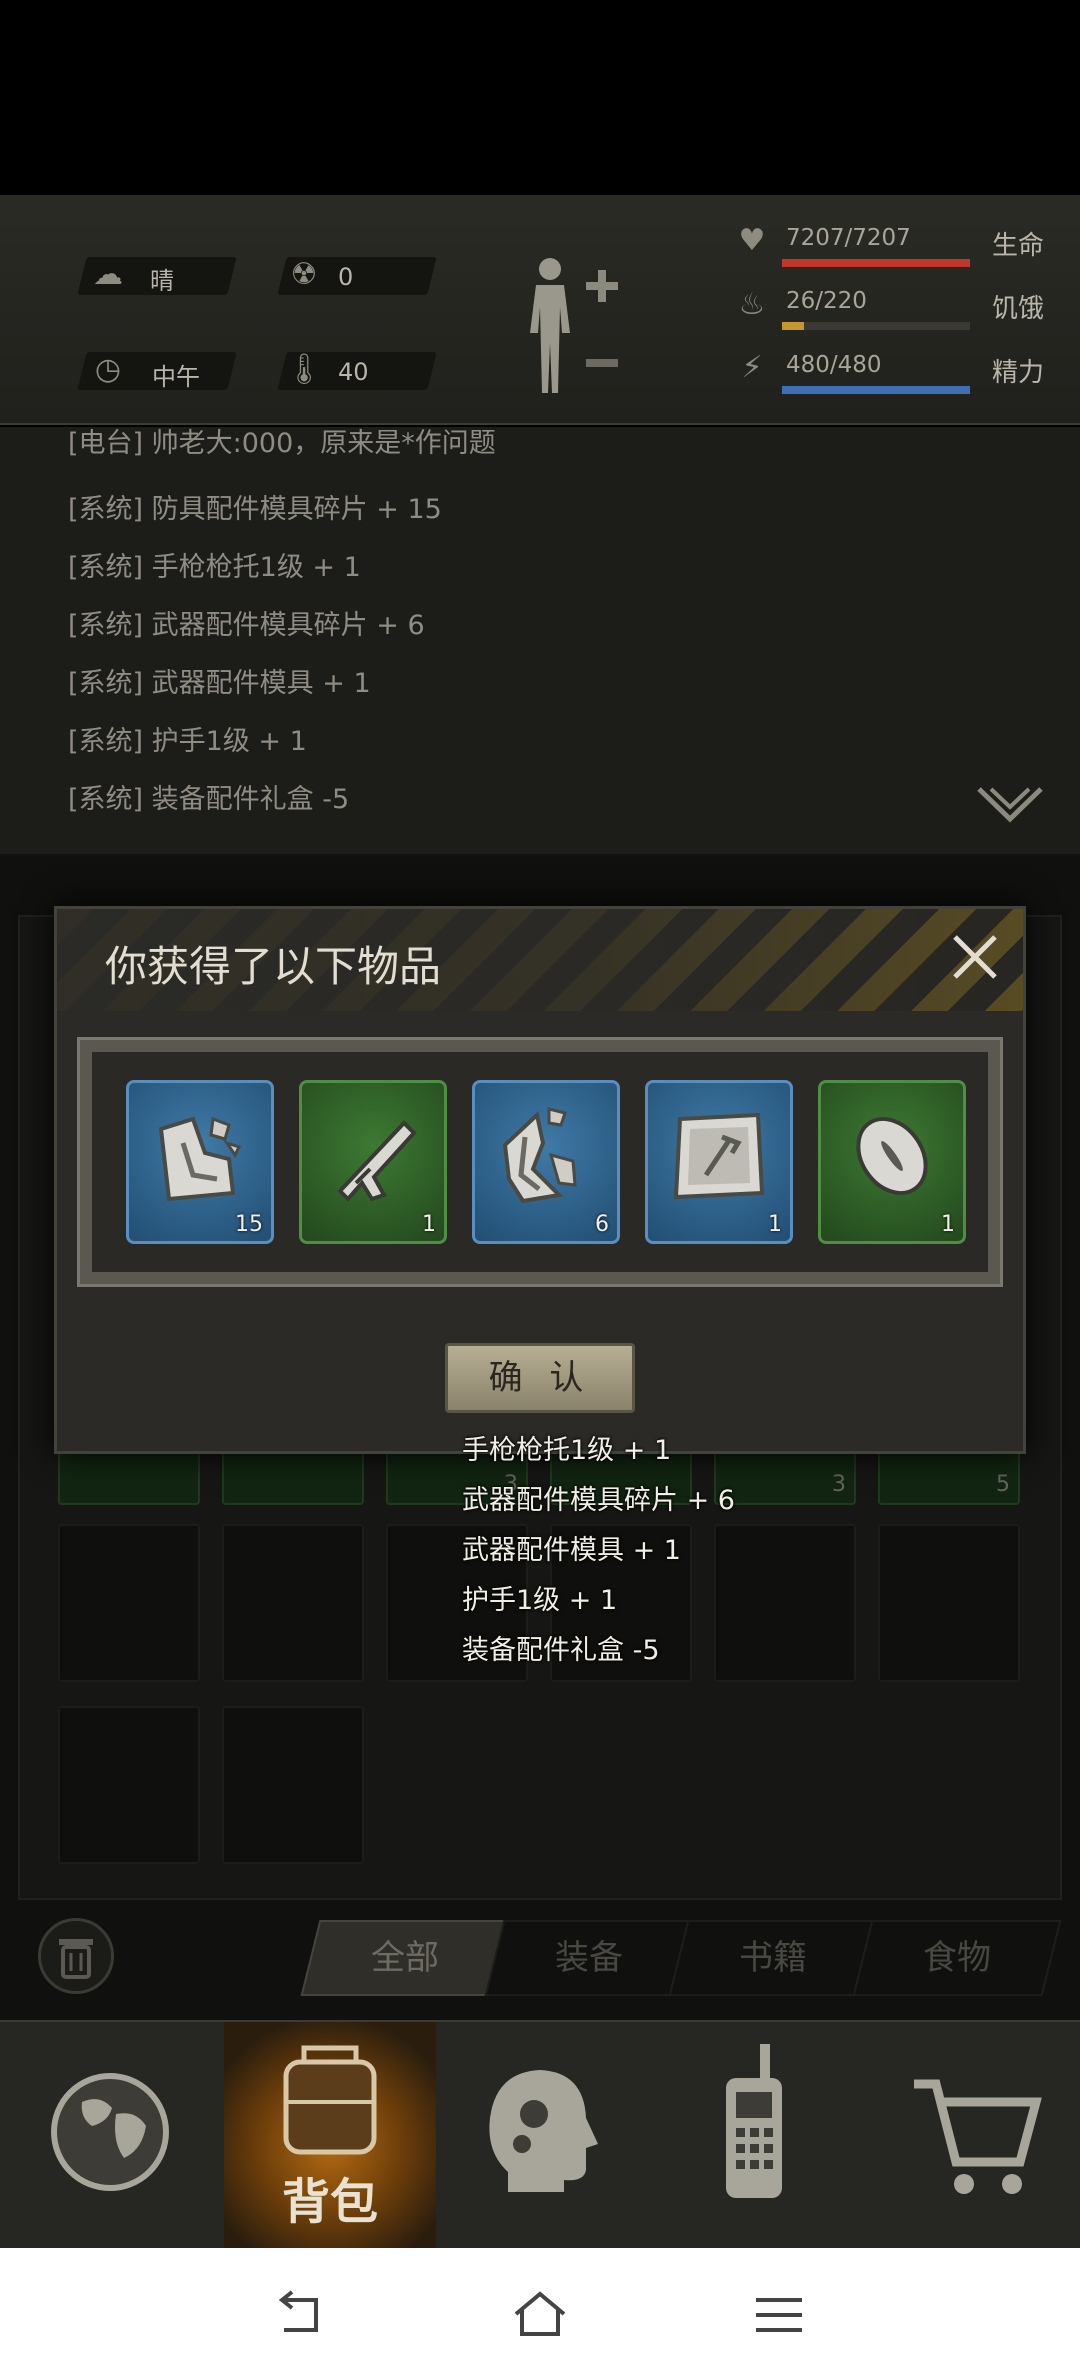 The height and width of the screenshot is (2376, 1080). What do you see at coordinates (214, 567) in the screenshot?
I see `log-line: [系统] 手枪枪托1级 + 1` at bounding box center [214, 567].